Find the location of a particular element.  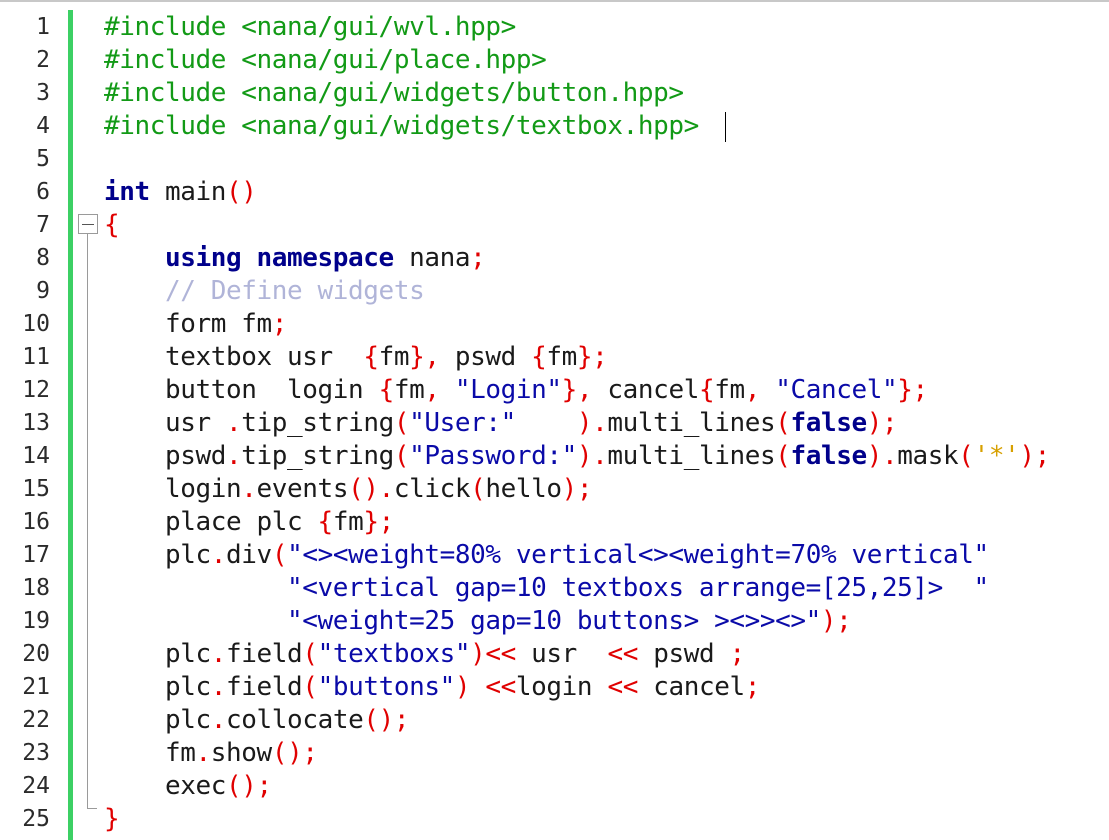

code-token: () is located at coordinates (241, 192).